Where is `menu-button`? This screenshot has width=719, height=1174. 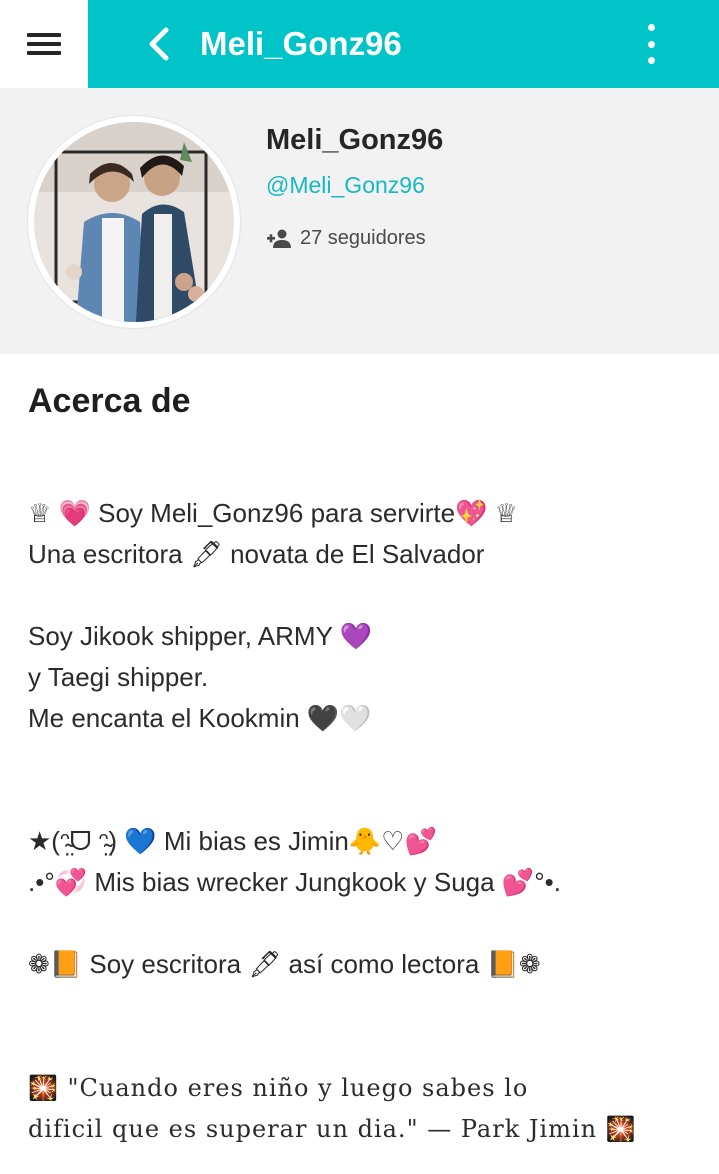
menu-button is located at coordinates (44, 44).